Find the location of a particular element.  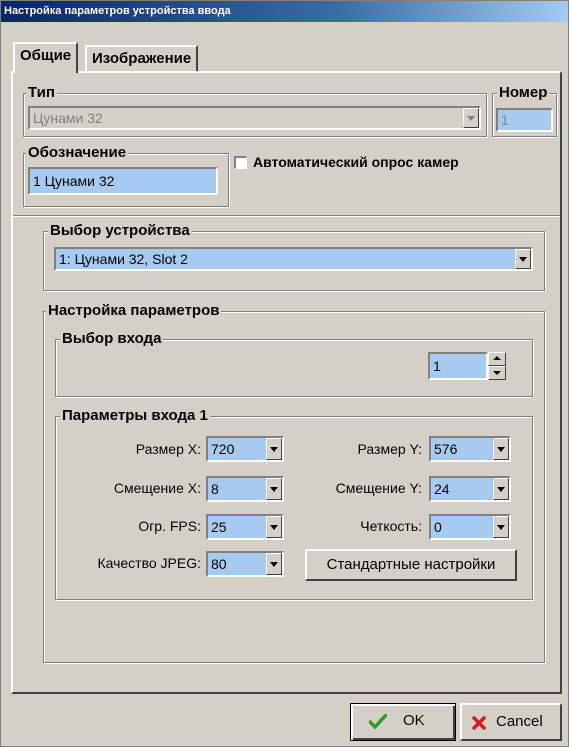

device-select-value: 1: Цунами 32, Slot 2 is located at coordinates (123, 259).